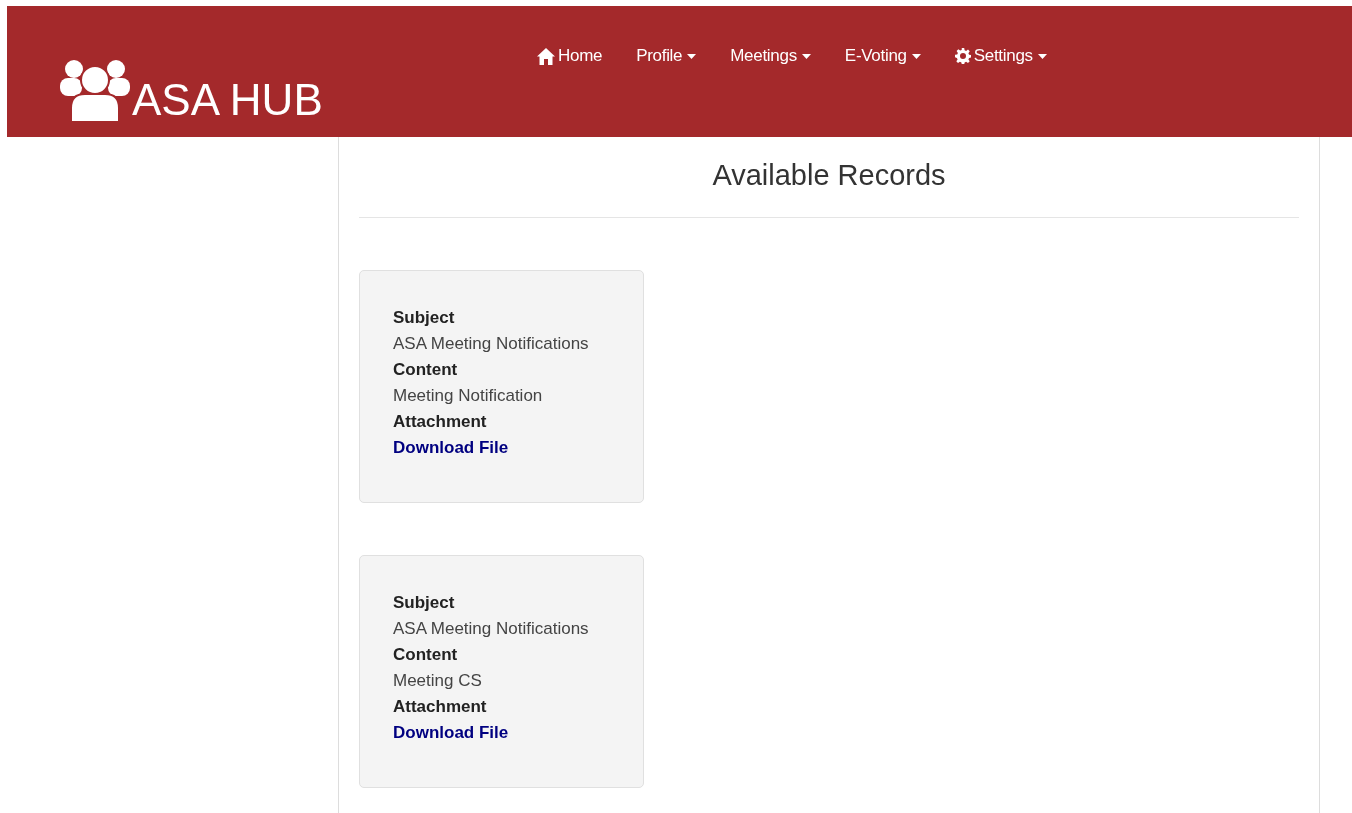 This screenshot has height=813, width=1352. Describe the element at coordinates (95, 91) in the screenshot. I see `users-icon` at that location.